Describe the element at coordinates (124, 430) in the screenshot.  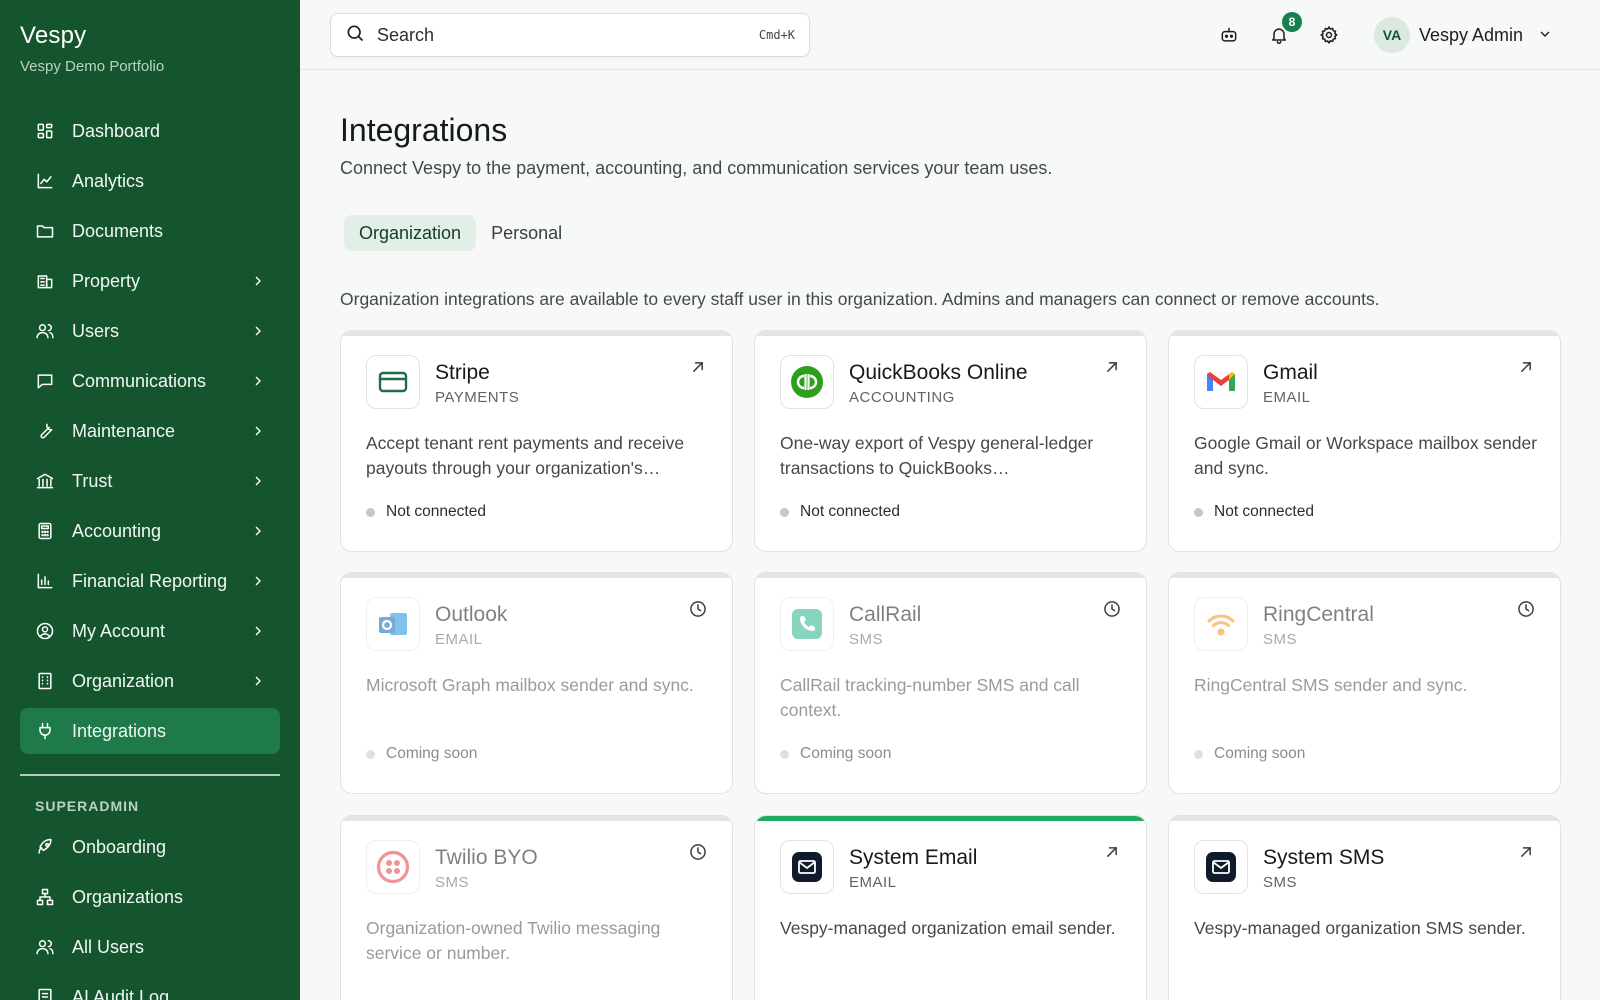
I see `sidebar-item-label: Maintenance` at that location.